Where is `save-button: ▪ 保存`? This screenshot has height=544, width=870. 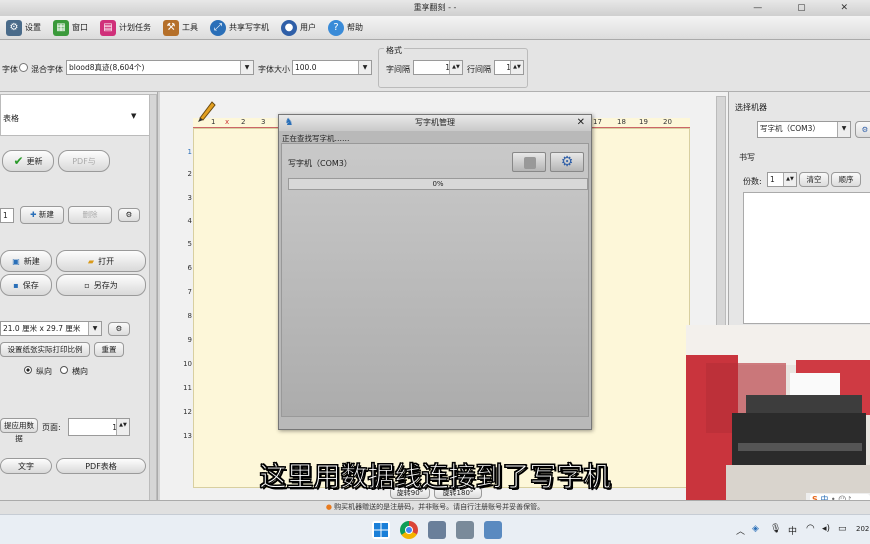
save-button: ▪ 保存 is located at coordinates (26, 285).